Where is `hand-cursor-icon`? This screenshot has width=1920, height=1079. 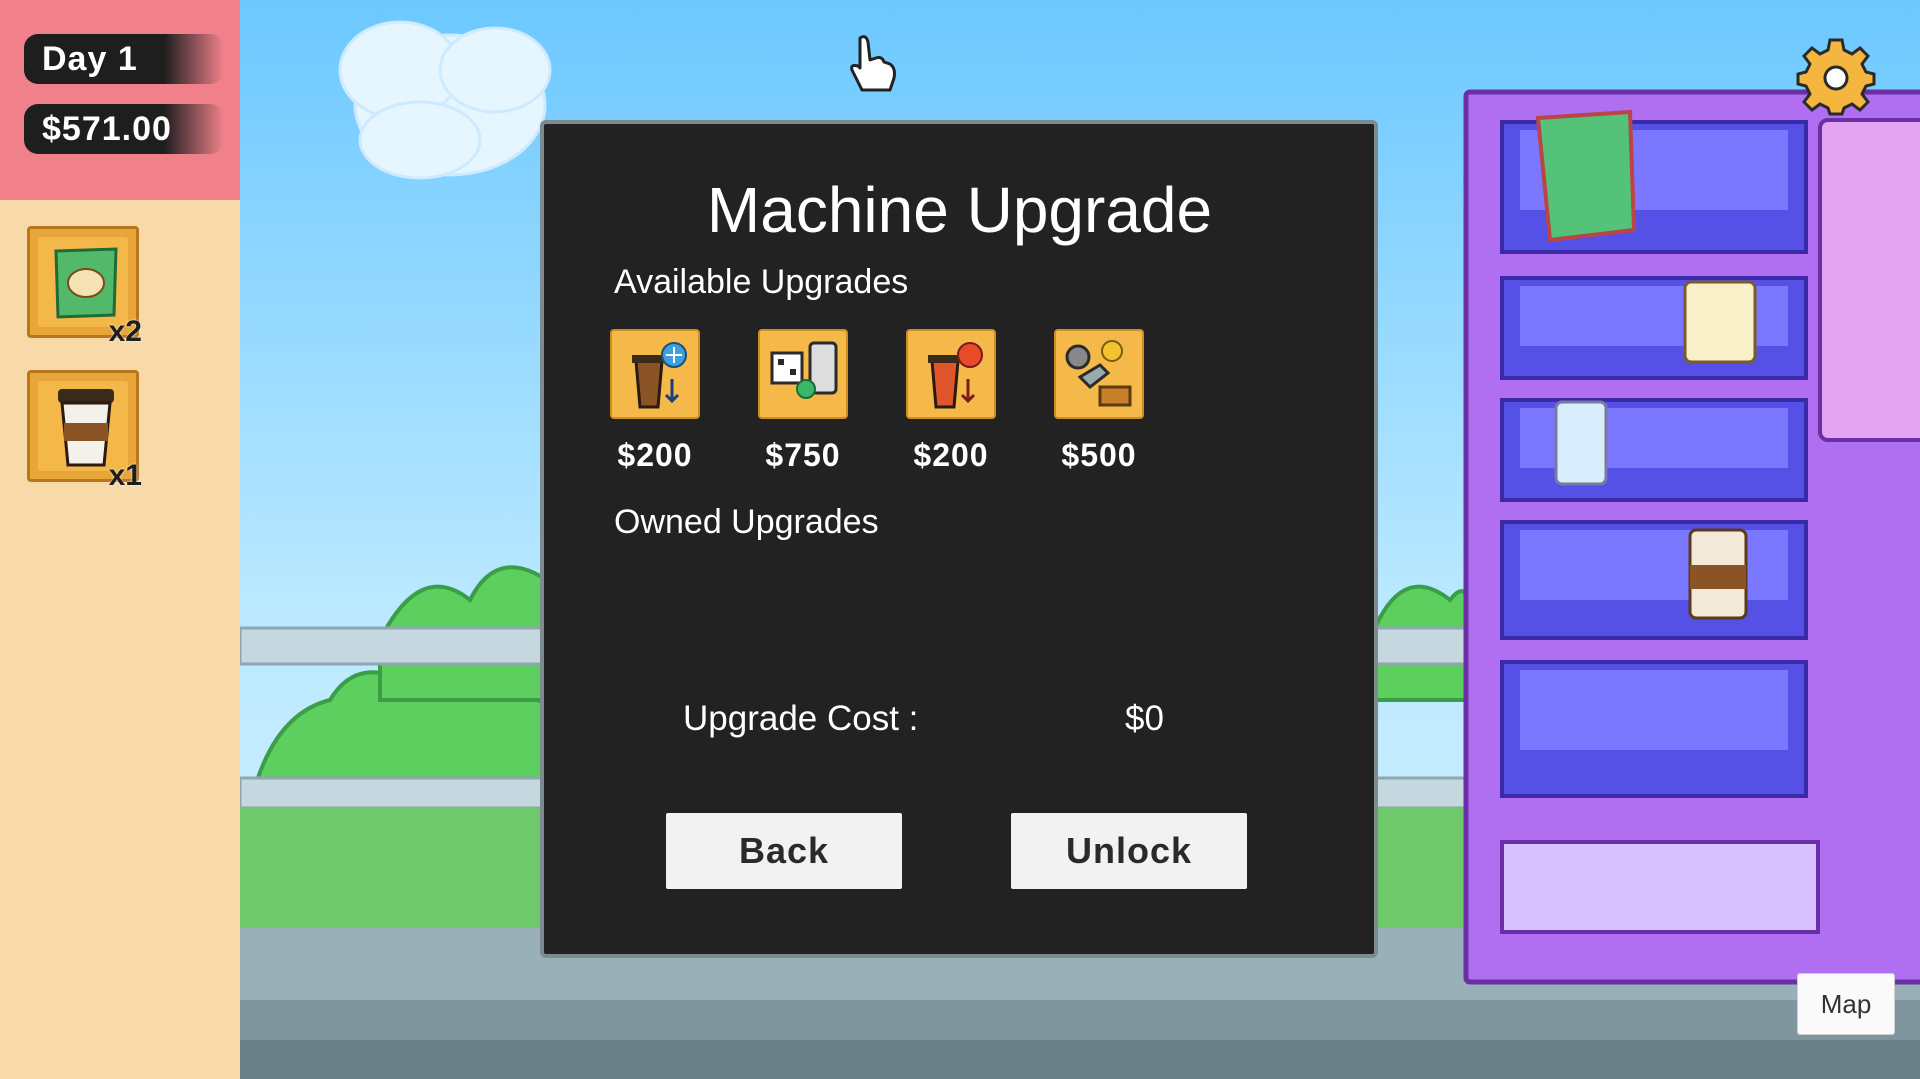
hand-cursor-icon is located at coordinates (873, 63).